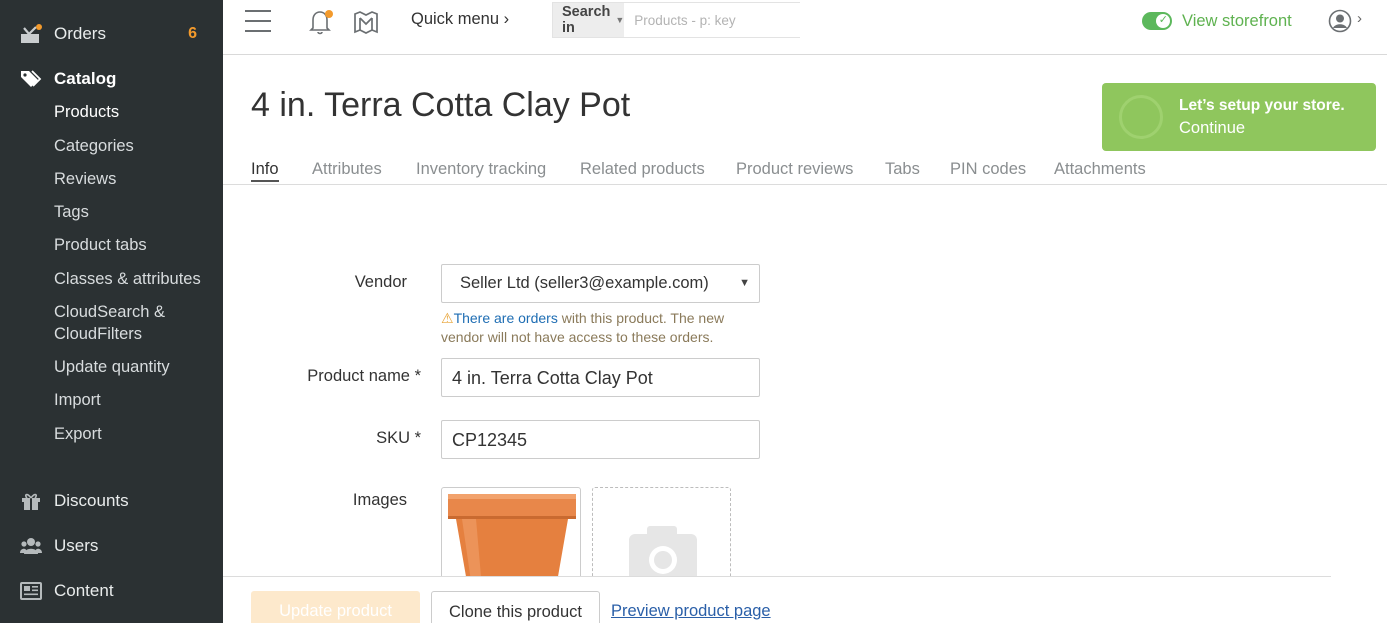 The height and width of the screenshot is (623, 1387). What do you see at coordinates (76, 545) in the screenshot?
I see `sidebar-item-label: Users` at bounding box center [76, 545].